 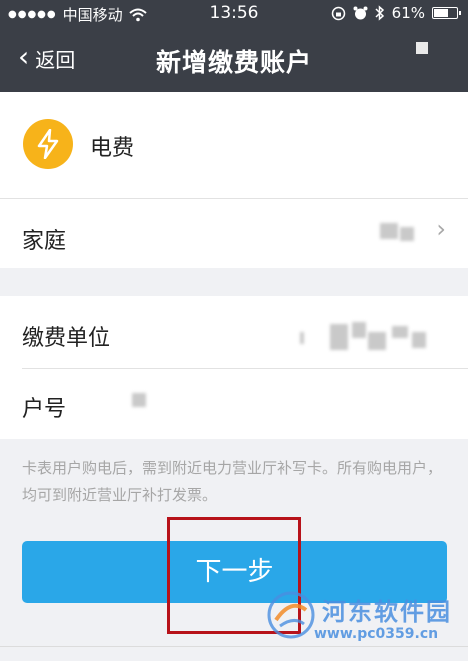 What do you see at coordinates (234, 404) in the screenshot?
I see `account-number-row: 户号` at bounding box center [234, 404].